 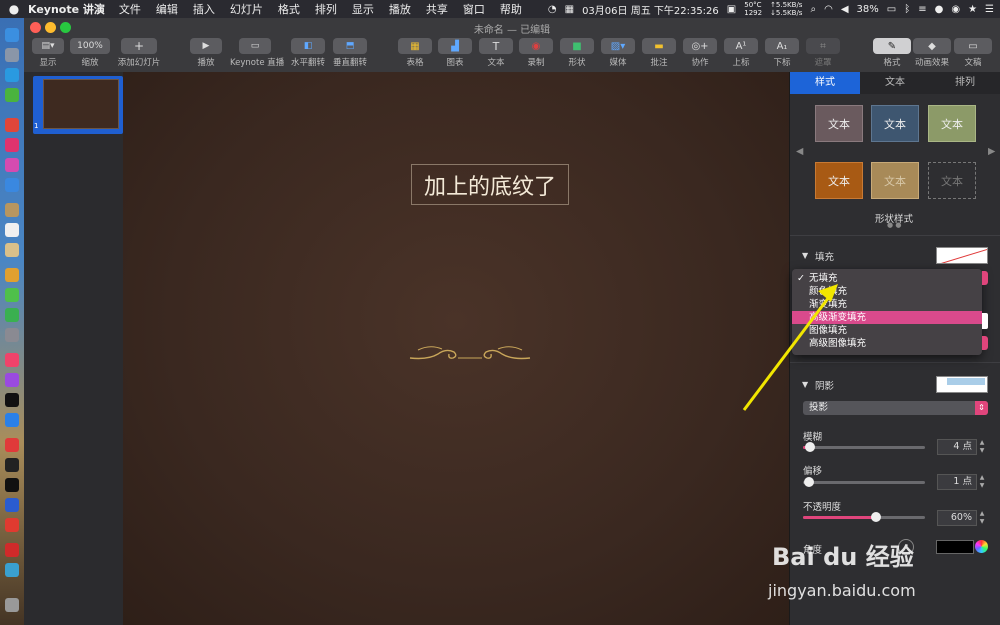 I want to click on tv-icon, so click(x=12, y=400).